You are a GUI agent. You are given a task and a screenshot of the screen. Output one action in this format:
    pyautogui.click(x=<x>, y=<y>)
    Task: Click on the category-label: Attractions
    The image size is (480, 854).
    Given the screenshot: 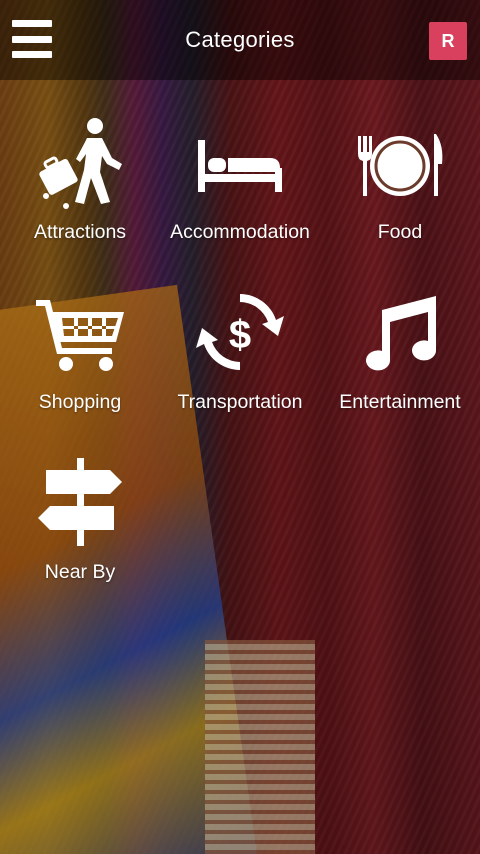 What is the action you would take?
    pyautogui.click(x=80, y=232)
    